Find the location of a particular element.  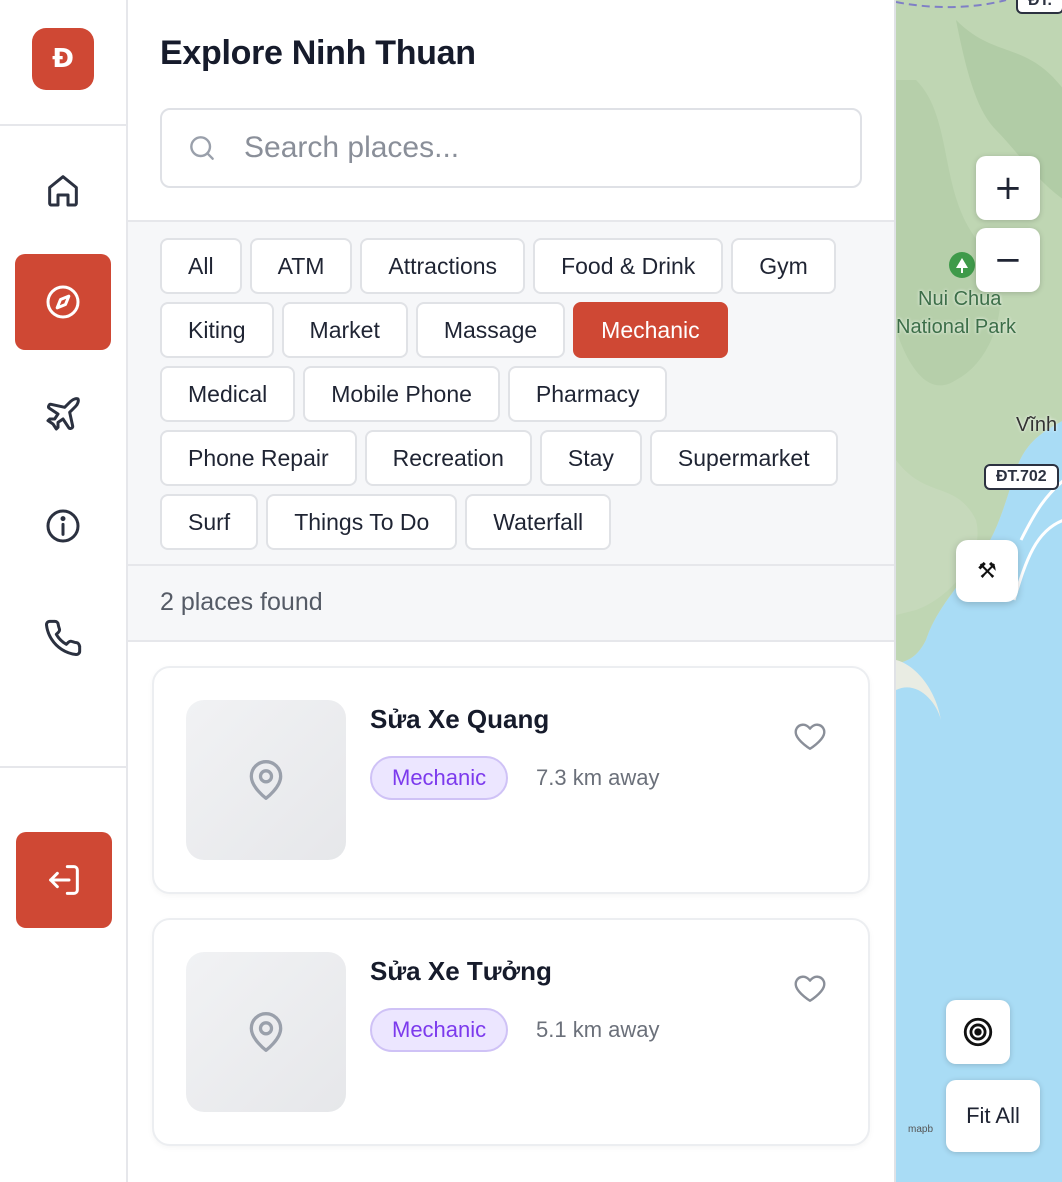

road-label: ĐT.702 is located at coordinates (1021, 477).